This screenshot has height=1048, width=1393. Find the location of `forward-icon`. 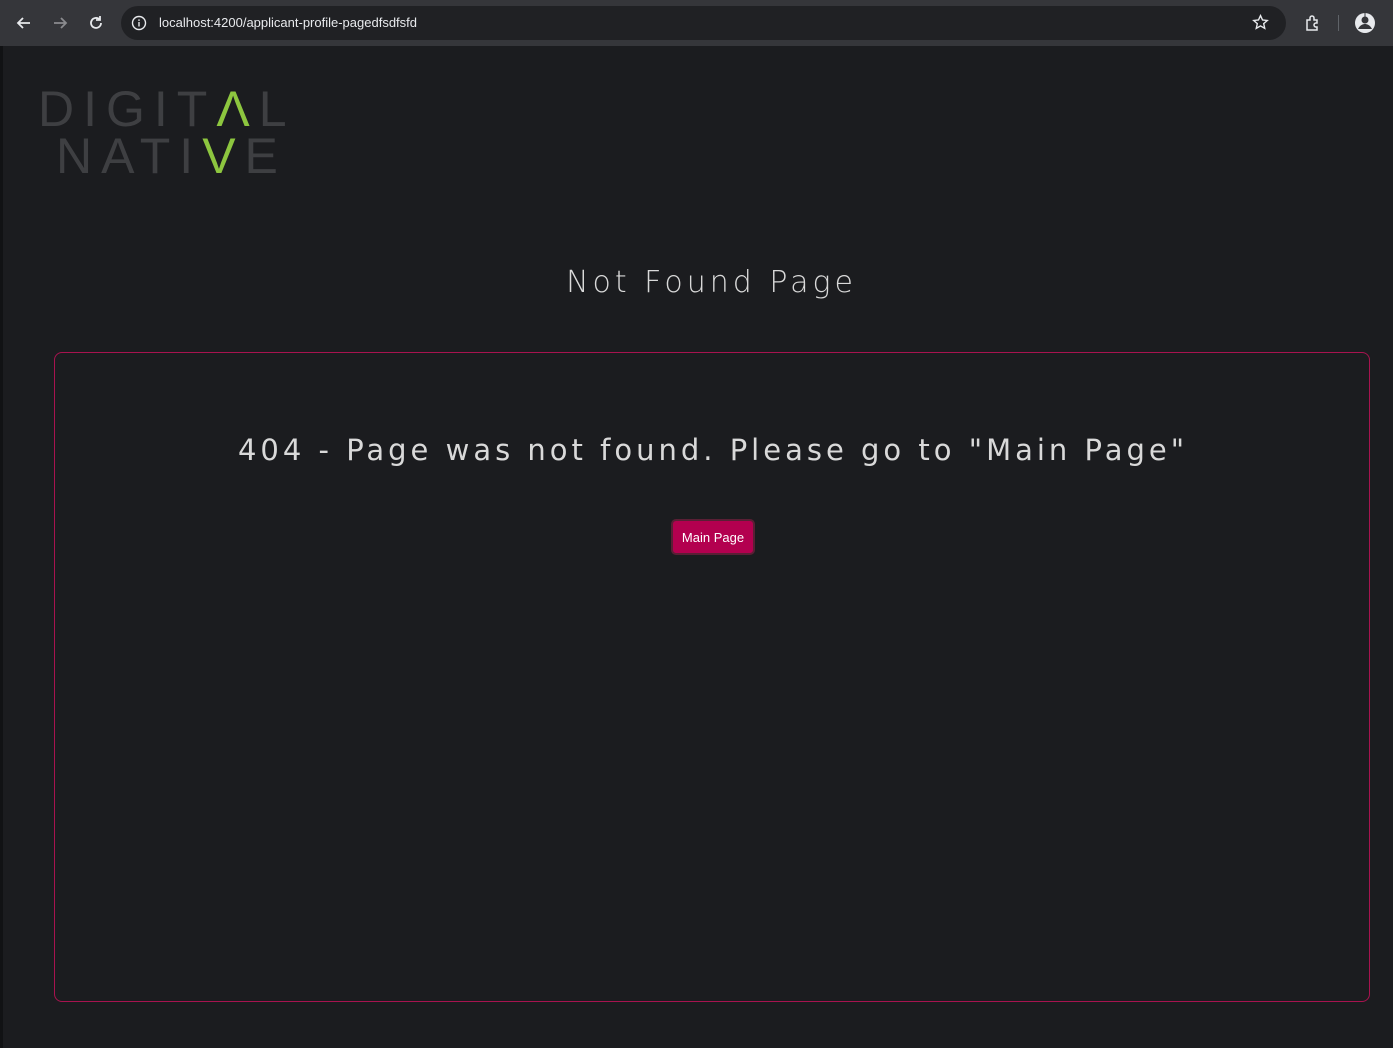

forward-icon is located at coordinates (60, 23).